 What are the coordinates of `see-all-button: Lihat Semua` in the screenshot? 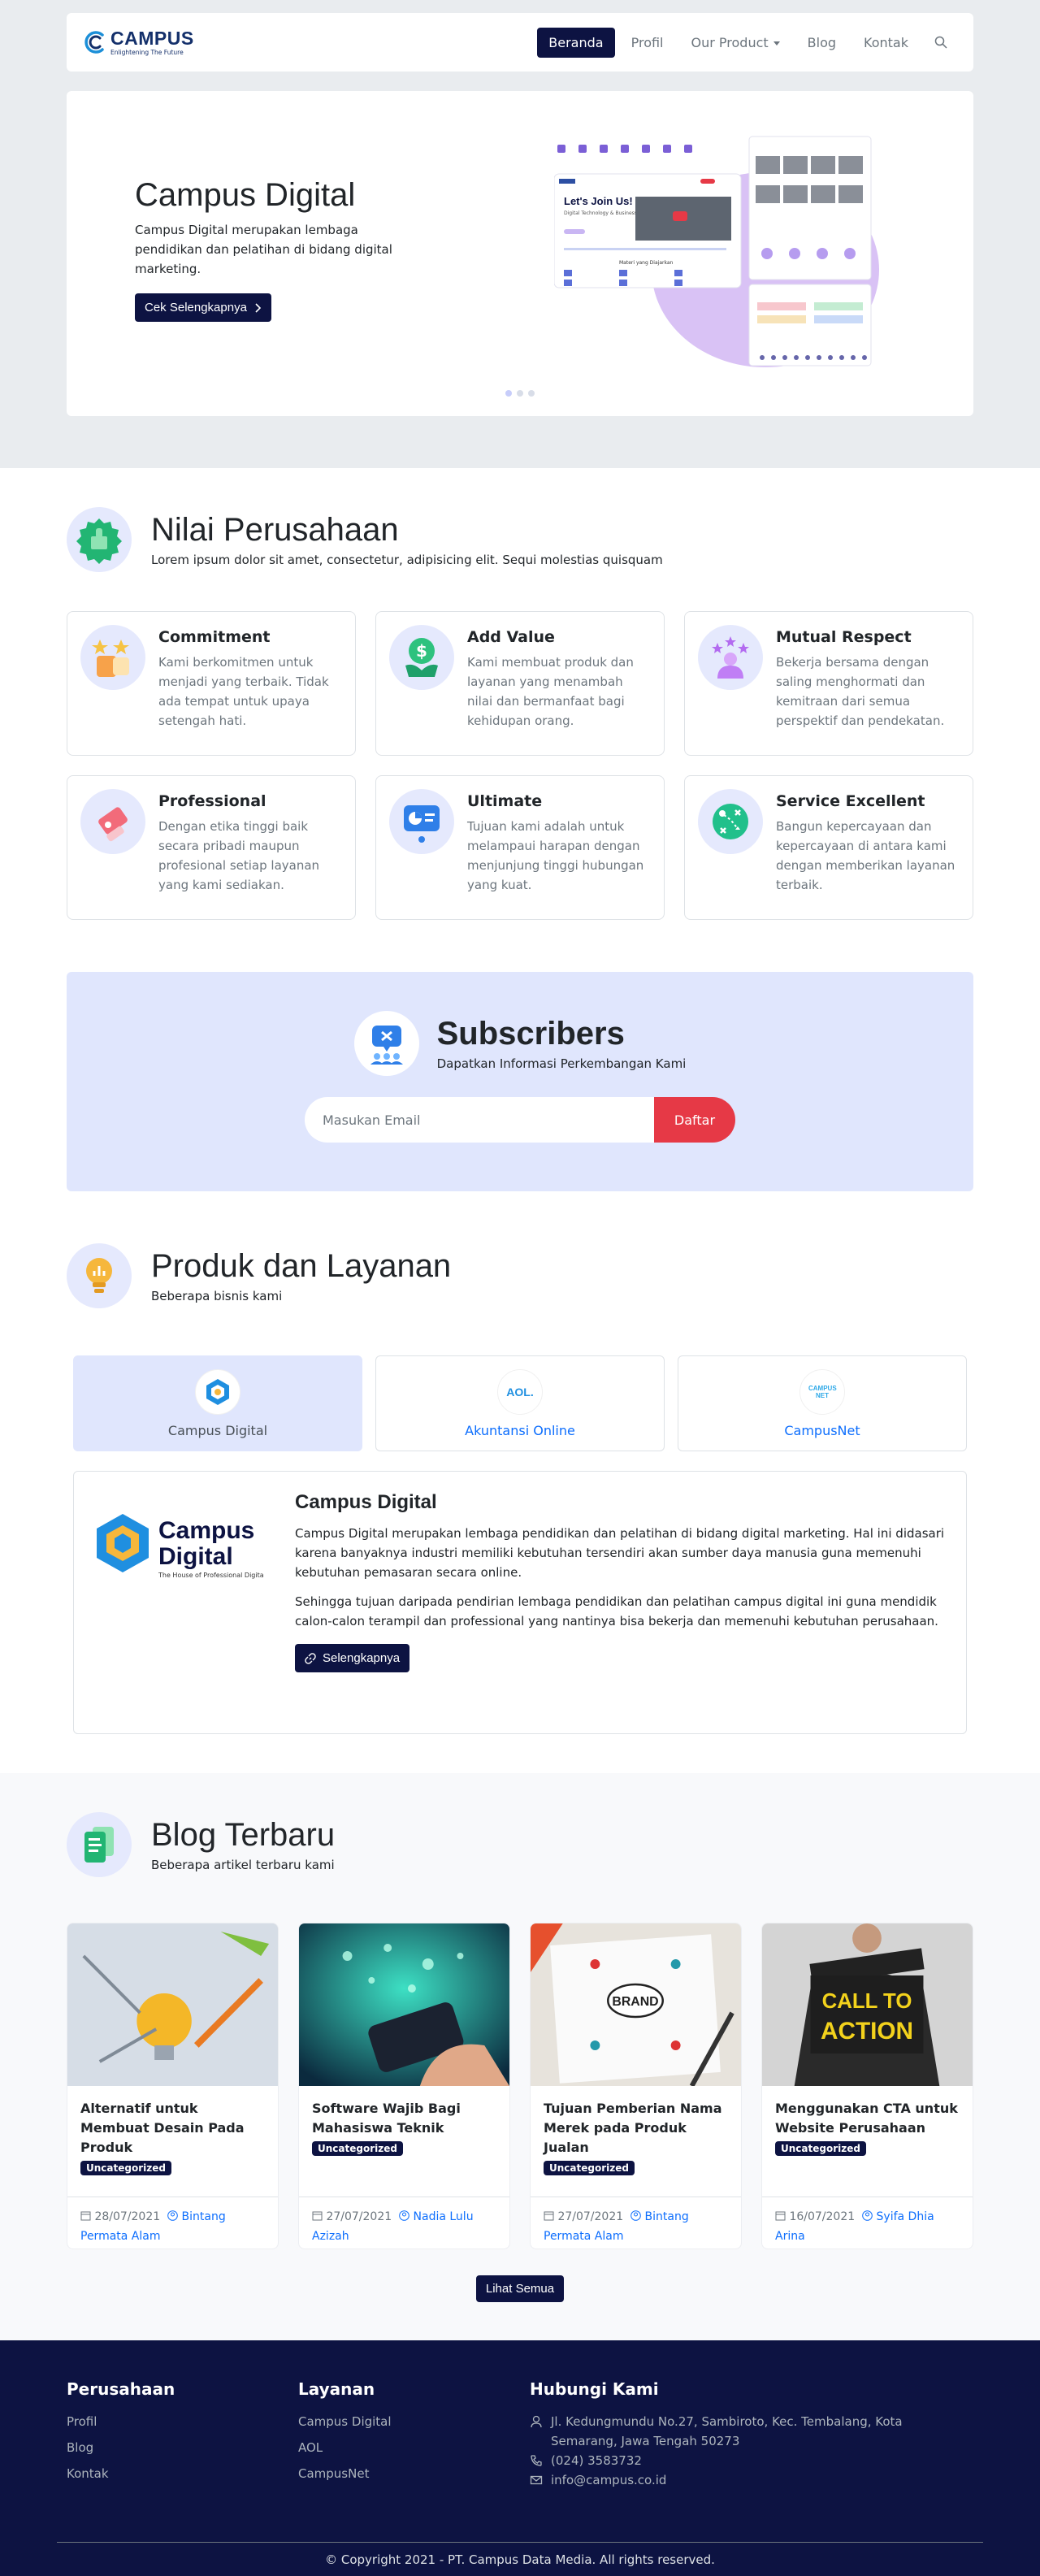 It's located at (520, 2288).